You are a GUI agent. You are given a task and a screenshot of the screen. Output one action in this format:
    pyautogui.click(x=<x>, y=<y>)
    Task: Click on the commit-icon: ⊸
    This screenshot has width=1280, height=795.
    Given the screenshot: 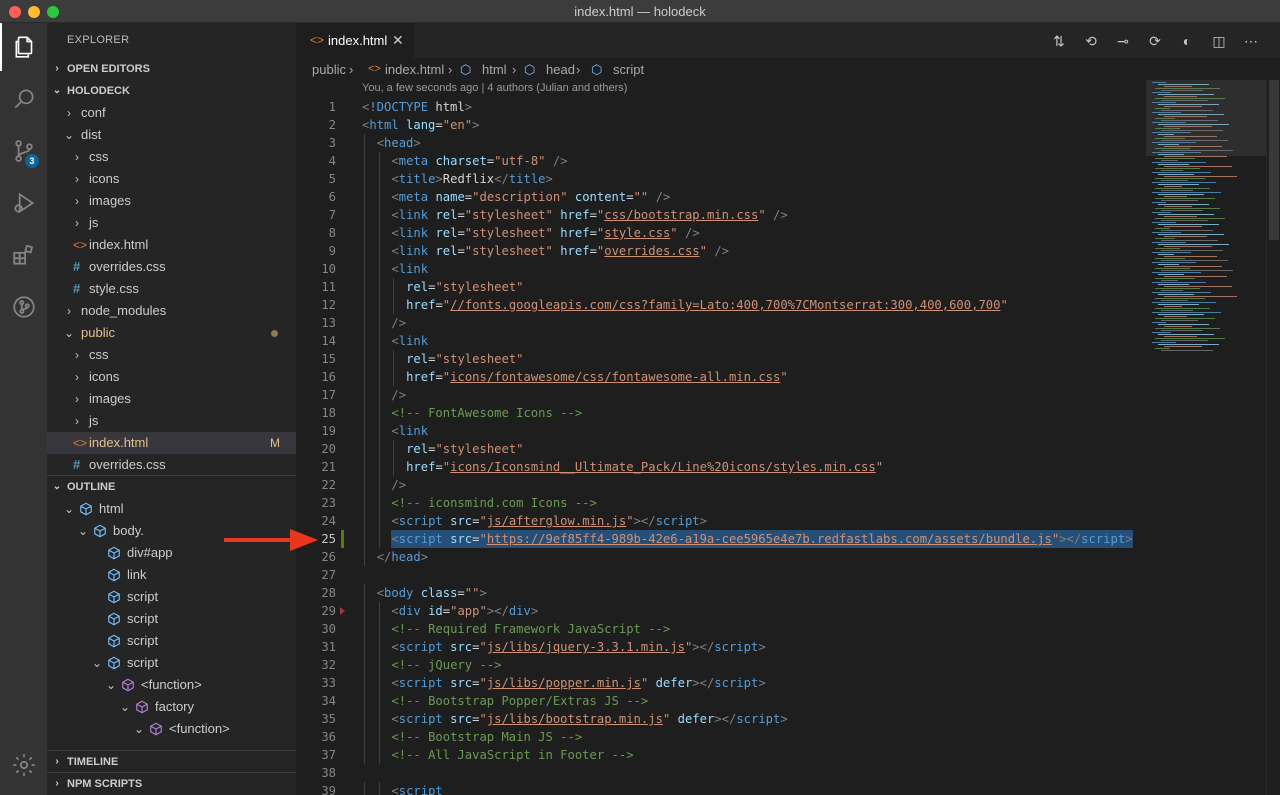 What is the action you would take?
    pyautogui.click(x=1123, y=41)
    